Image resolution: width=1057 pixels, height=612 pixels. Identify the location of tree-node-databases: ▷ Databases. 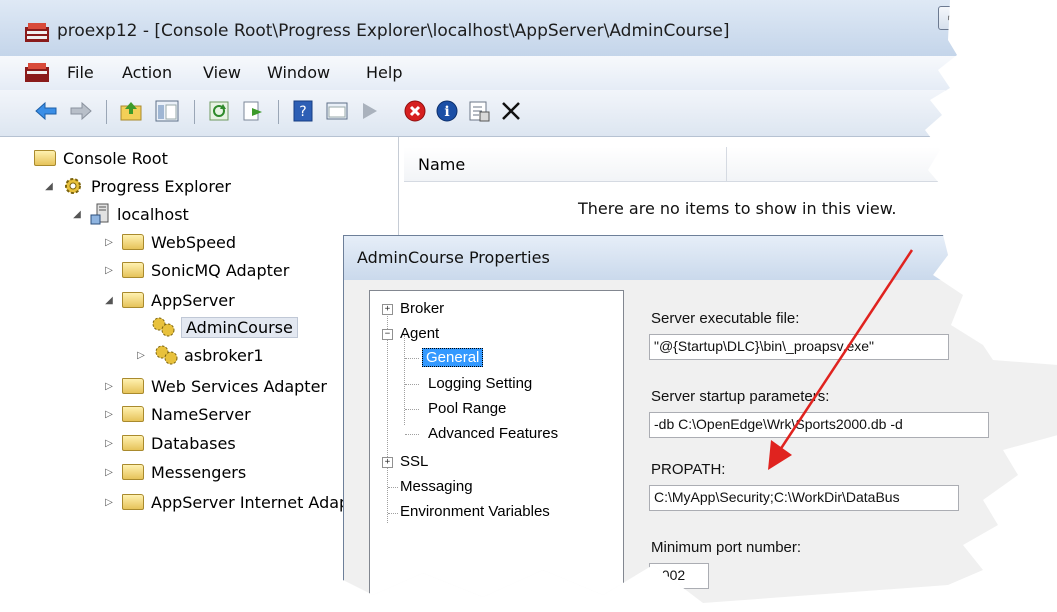
(169, 443).